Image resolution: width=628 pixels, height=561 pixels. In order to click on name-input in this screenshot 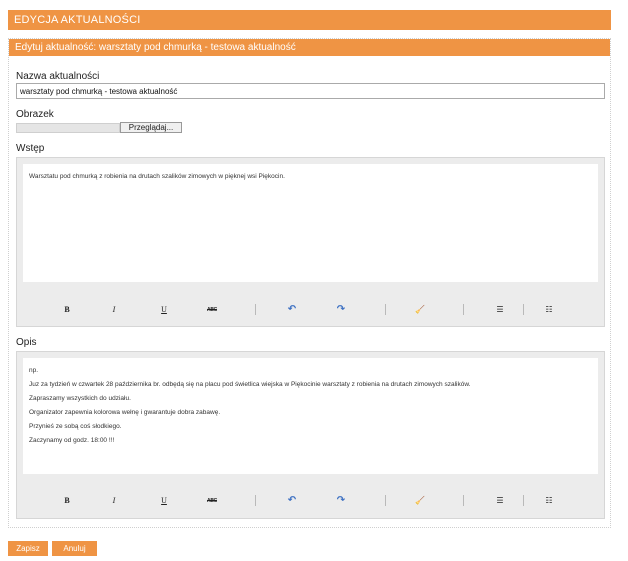, I will do `click(310, 91)`.